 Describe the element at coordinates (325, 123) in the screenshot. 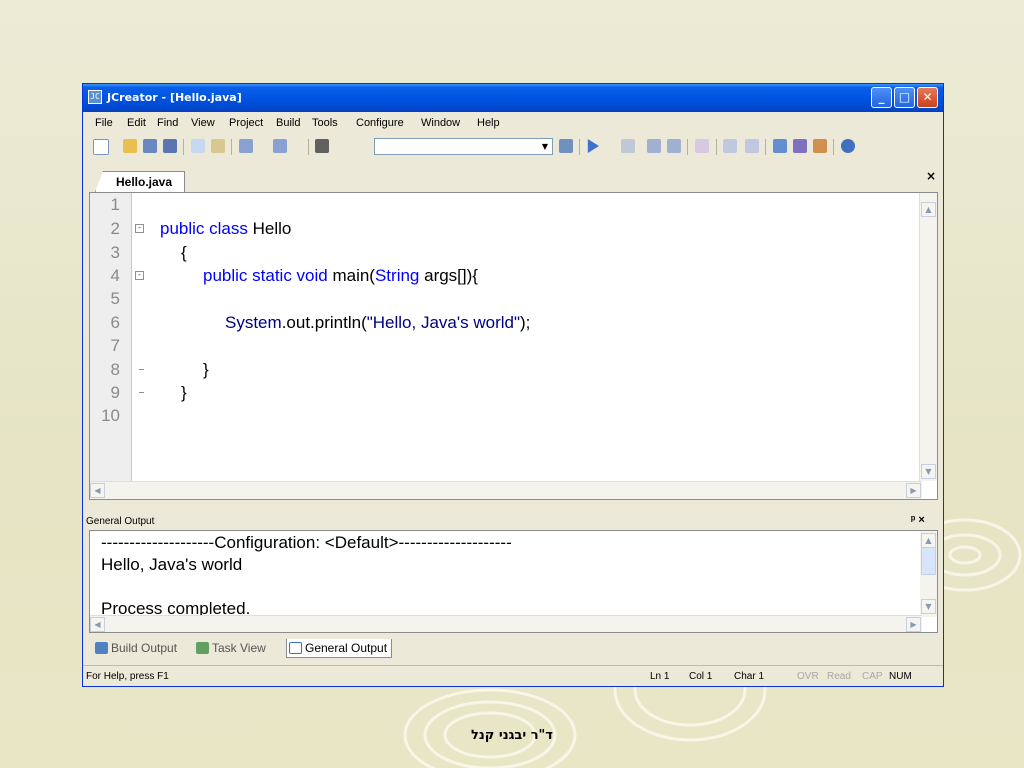

I see `menu-tools: Tools` at that location.